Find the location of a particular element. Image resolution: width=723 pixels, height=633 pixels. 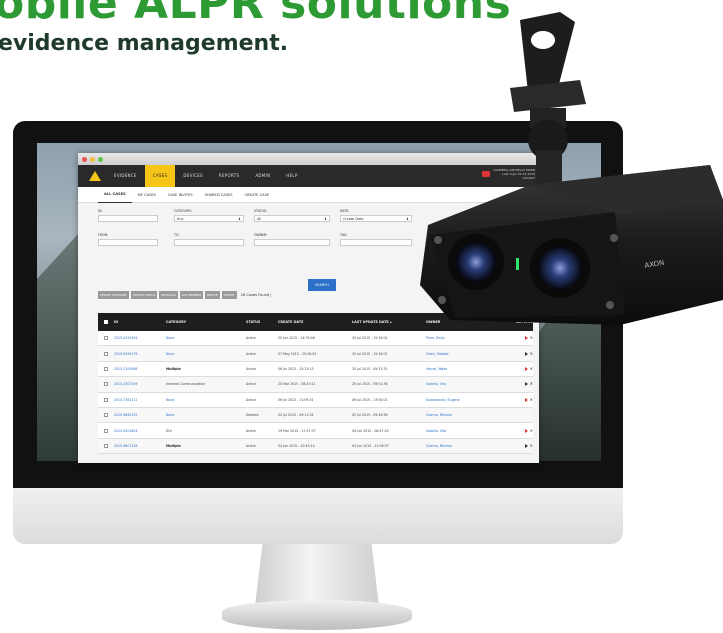

close-dot-icon is located at coordinates (84, 159).